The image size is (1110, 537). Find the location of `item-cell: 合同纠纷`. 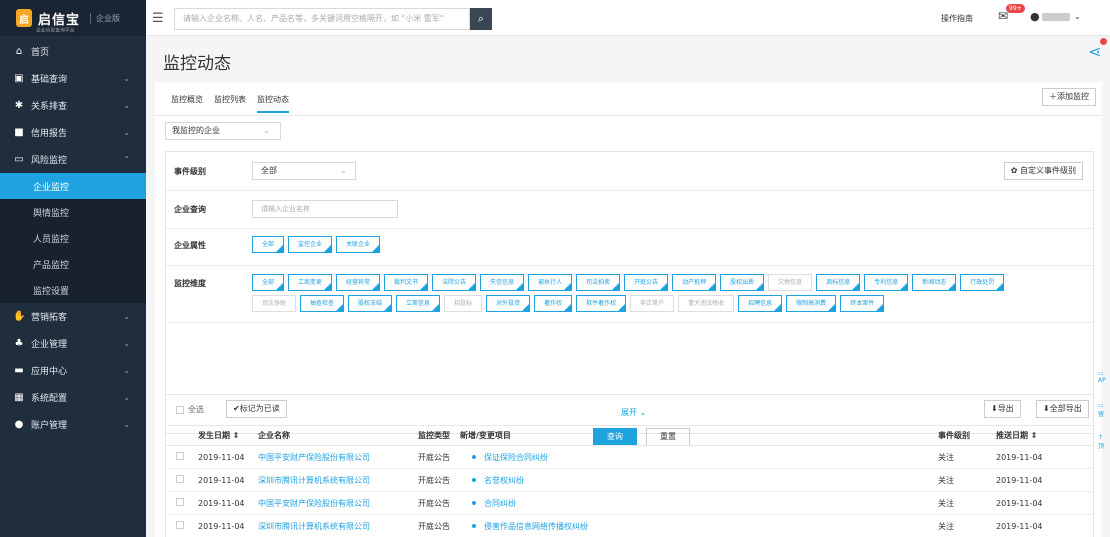

item-cell: 合同纠纷 is located at coordinates (699, 503).